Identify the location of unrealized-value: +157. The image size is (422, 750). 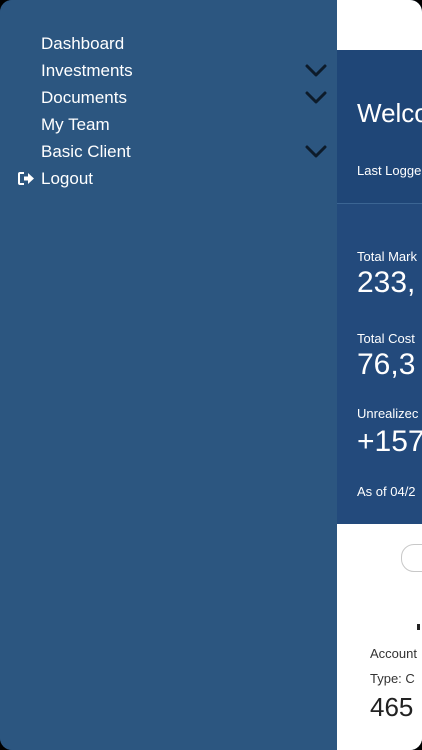
(389, 441).